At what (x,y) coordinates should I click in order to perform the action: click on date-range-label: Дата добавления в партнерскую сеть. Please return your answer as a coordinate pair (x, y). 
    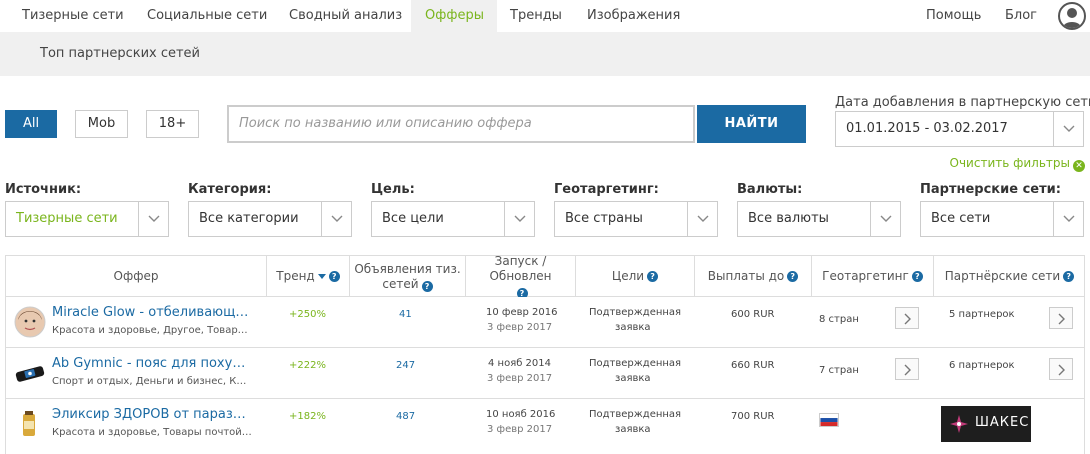
    Looking at the image, I should click on (962, 102).